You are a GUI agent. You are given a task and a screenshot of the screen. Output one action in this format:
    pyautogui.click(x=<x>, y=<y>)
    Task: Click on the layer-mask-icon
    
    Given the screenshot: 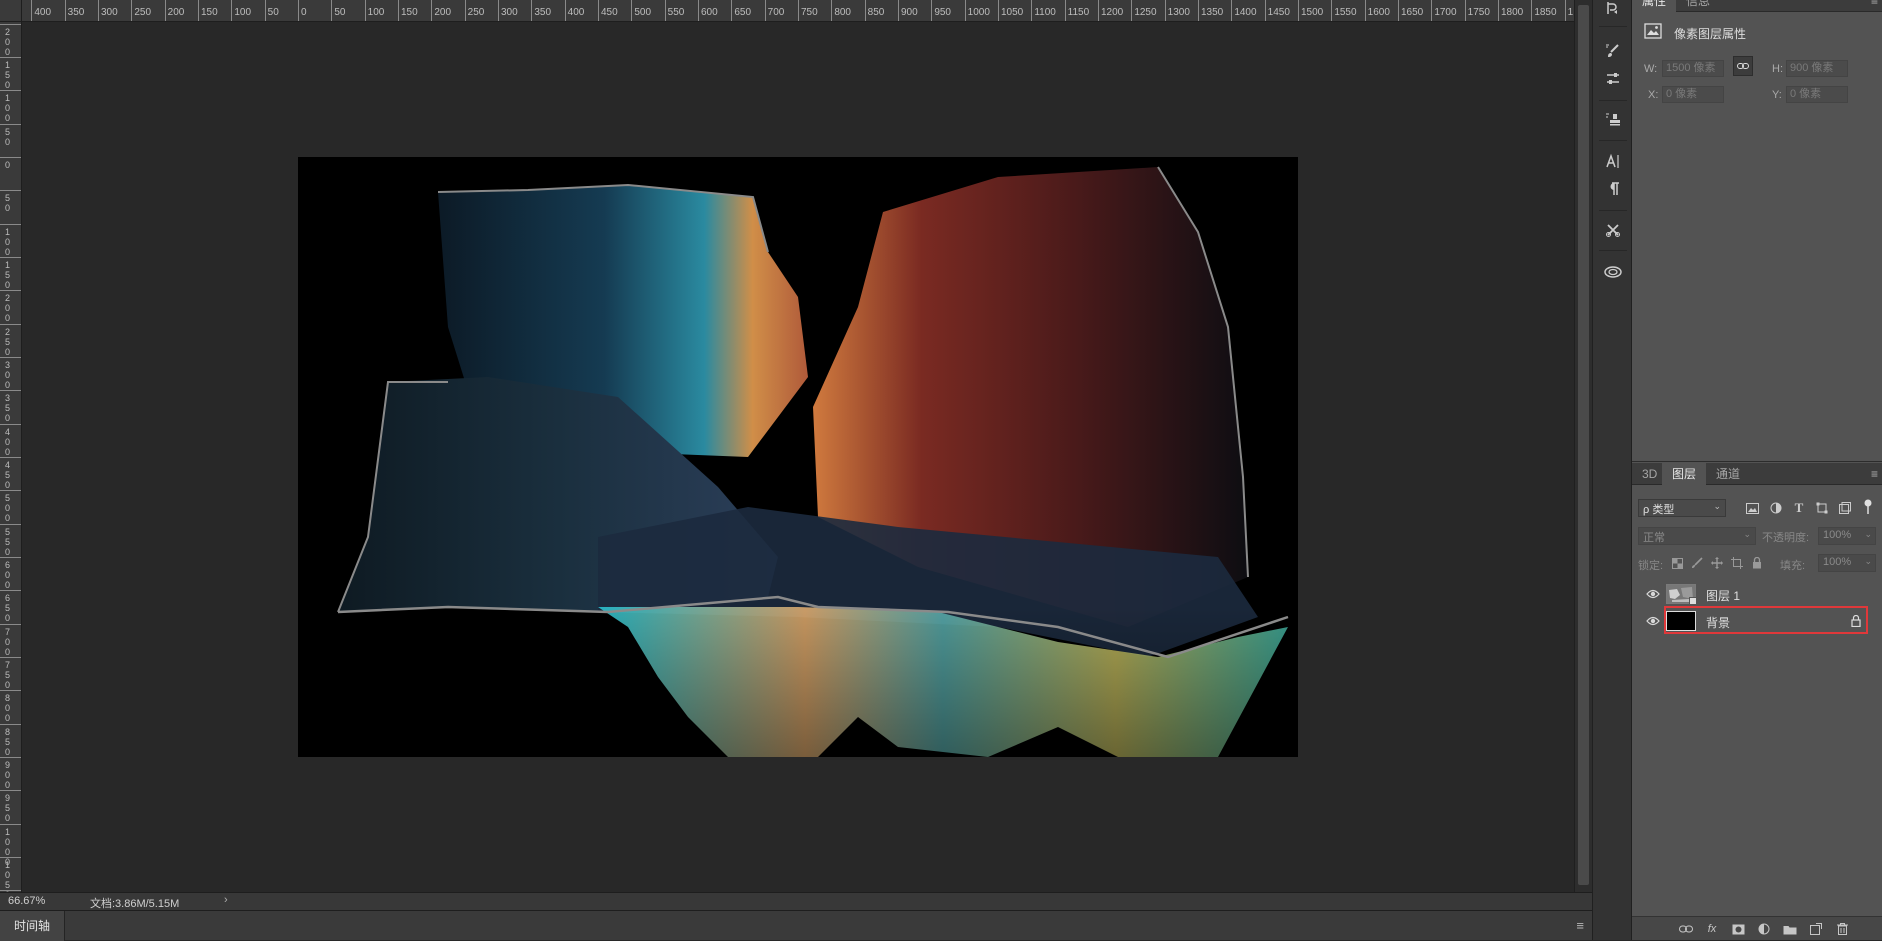 What is the action you would take?
    pyautogui.click(x=1738, y=929)
    